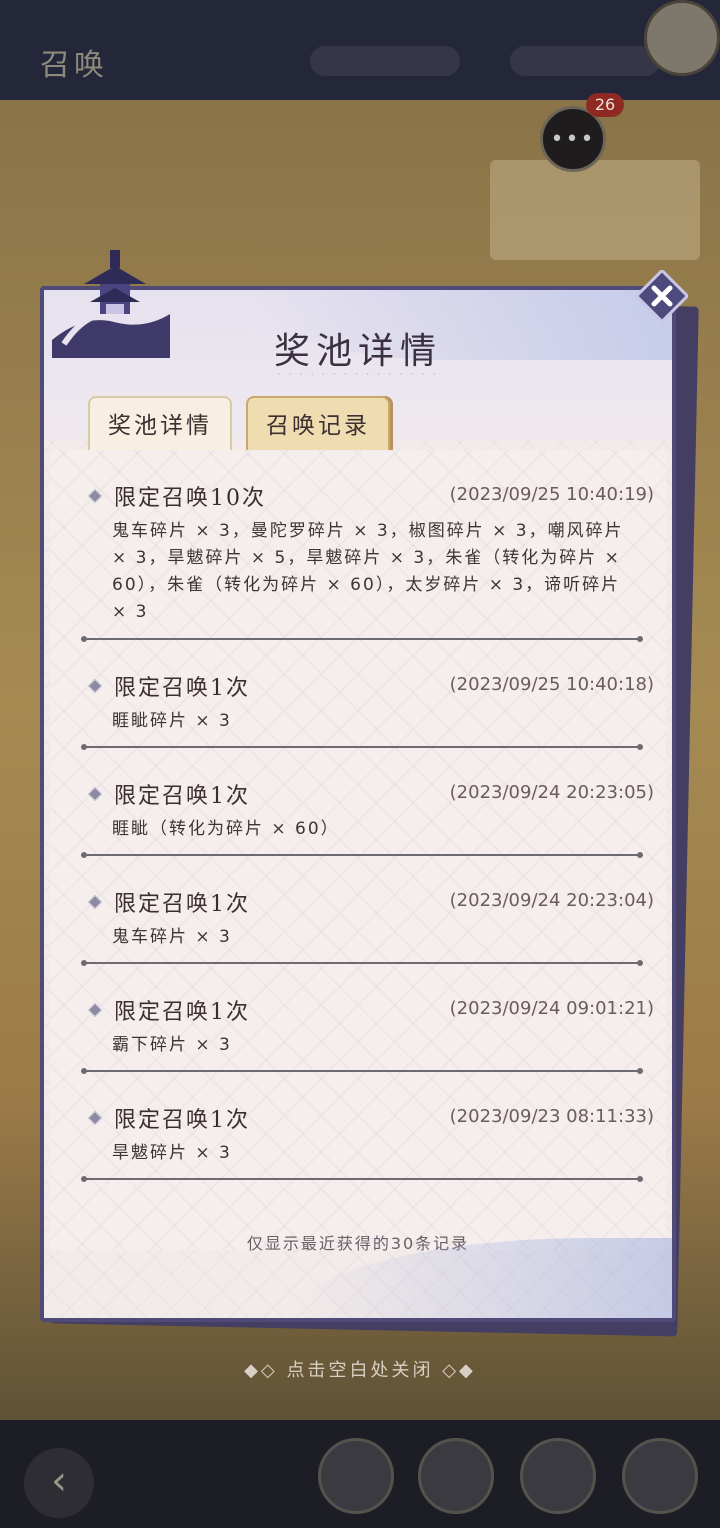 This screenshot has width=720, height=1528. I want to click on list-item: 限定召唤1次 (2023/09/24 20:23:04) 鬼车碎片 × 3, so click(368, 918).